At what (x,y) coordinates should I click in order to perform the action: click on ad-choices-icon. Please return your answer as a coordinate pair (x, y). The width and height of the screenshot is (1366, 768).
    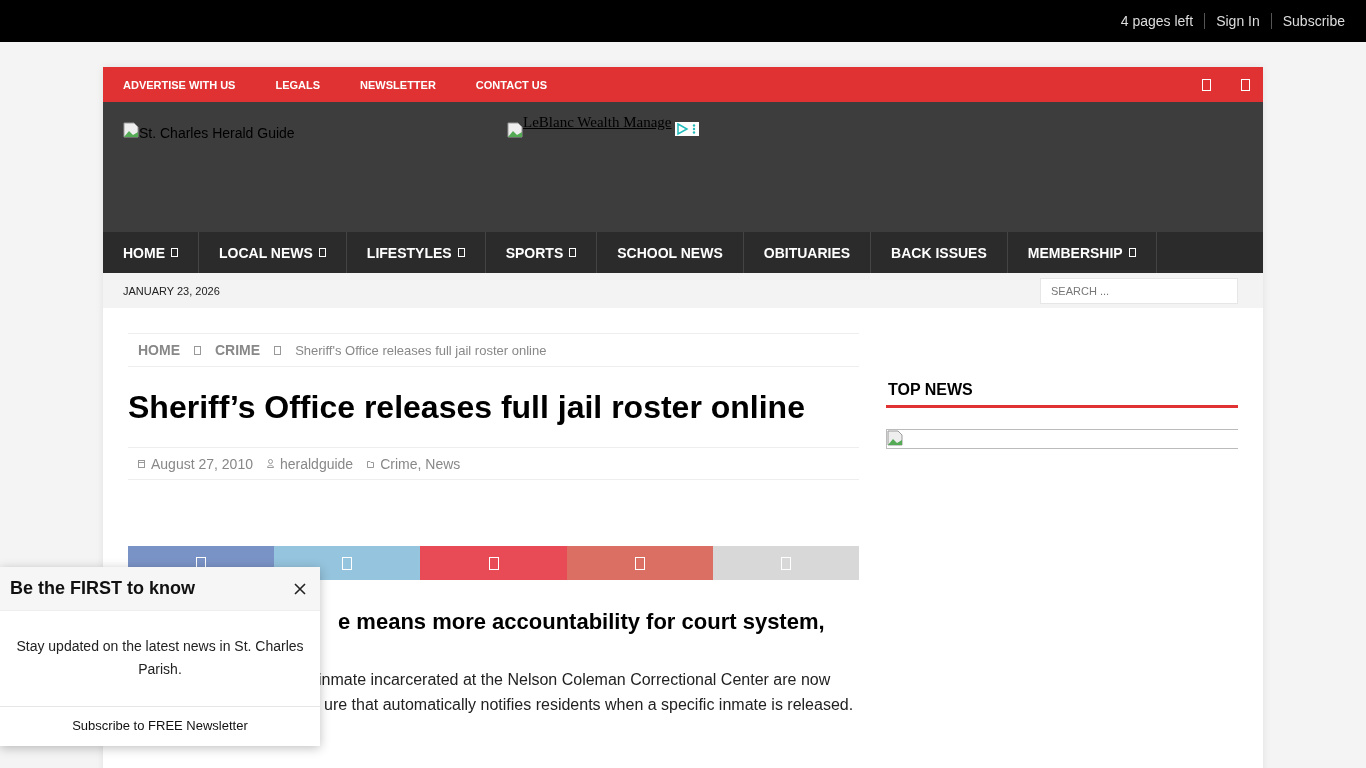
    Looking at the image, I should click on (687, 129).